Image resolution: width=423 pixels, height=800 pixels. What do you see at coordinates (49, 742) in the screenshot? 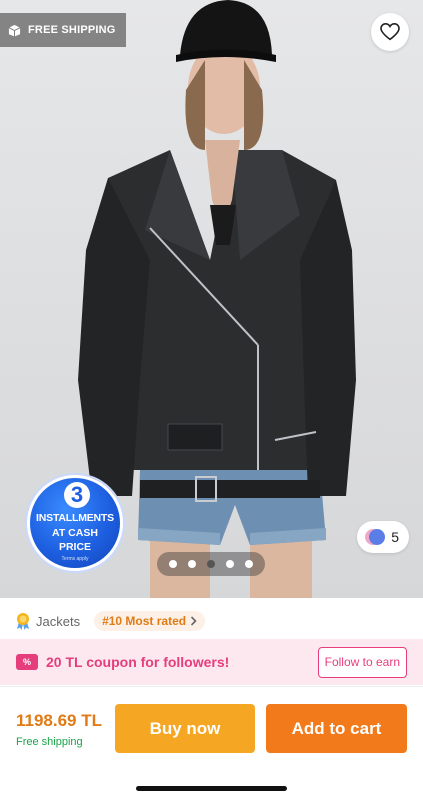
I see `free-shipping-note: Free shipping` at bounding box center [49, 742].